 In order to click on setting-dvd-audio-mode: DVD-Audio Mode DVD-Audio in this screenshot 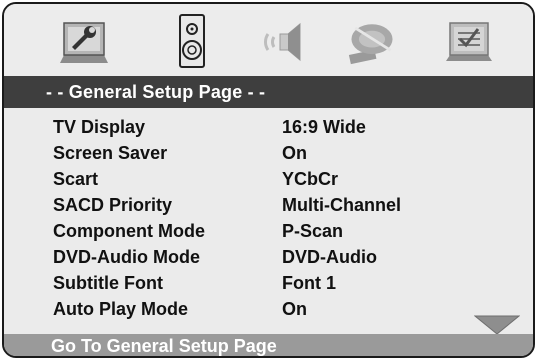, I will do `click(268, 257)`.